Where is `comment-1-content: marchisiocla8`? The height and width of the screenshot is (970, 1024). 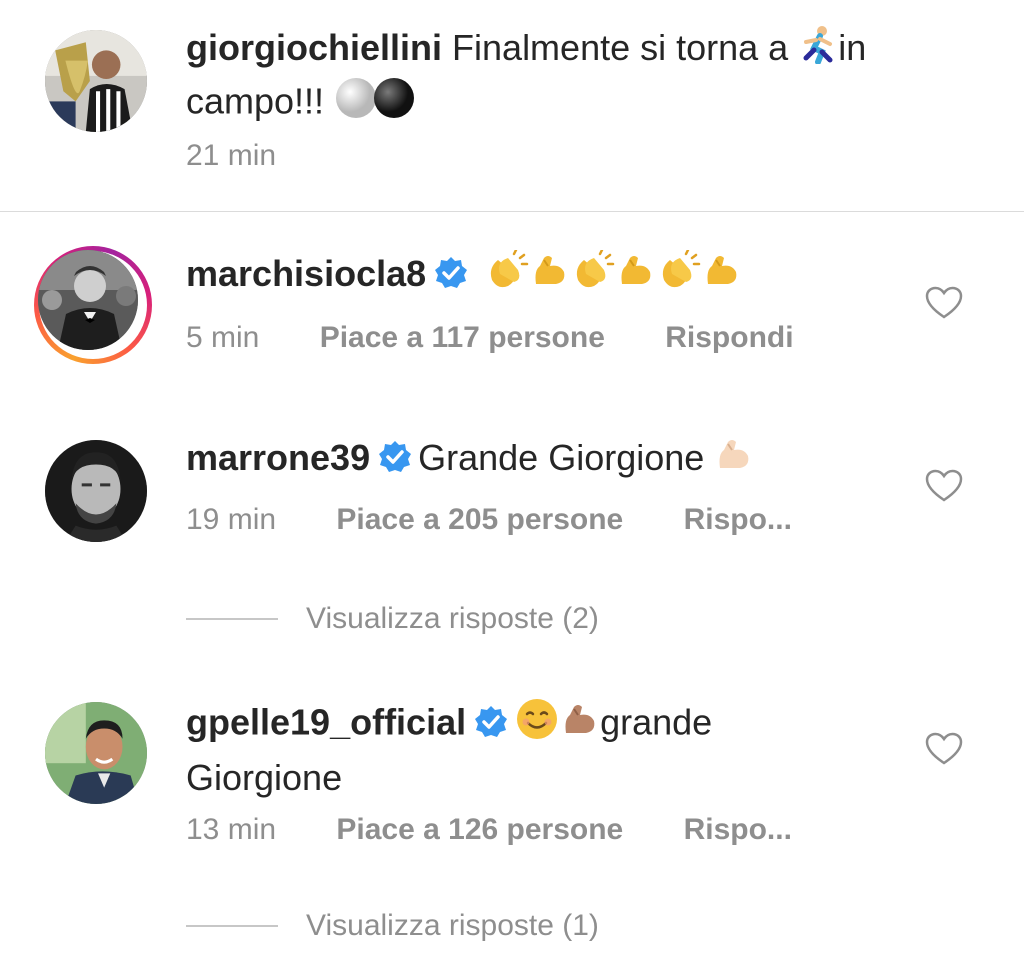
comment-1-content: marchisiocla8 is located at coordinates (464, 275).